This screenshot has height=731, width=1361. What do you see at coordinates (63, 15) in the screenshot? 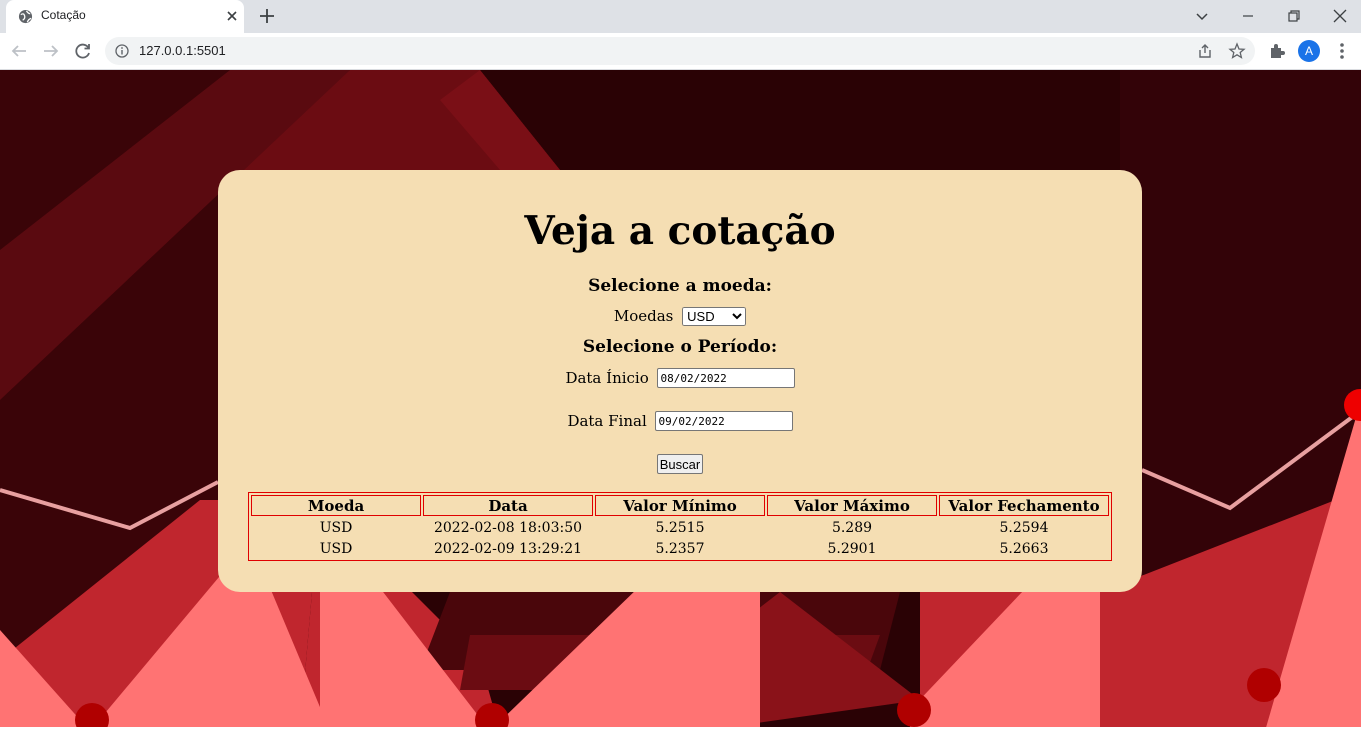
I see `tab-title: Cotação` at bounding box center [63, 15].